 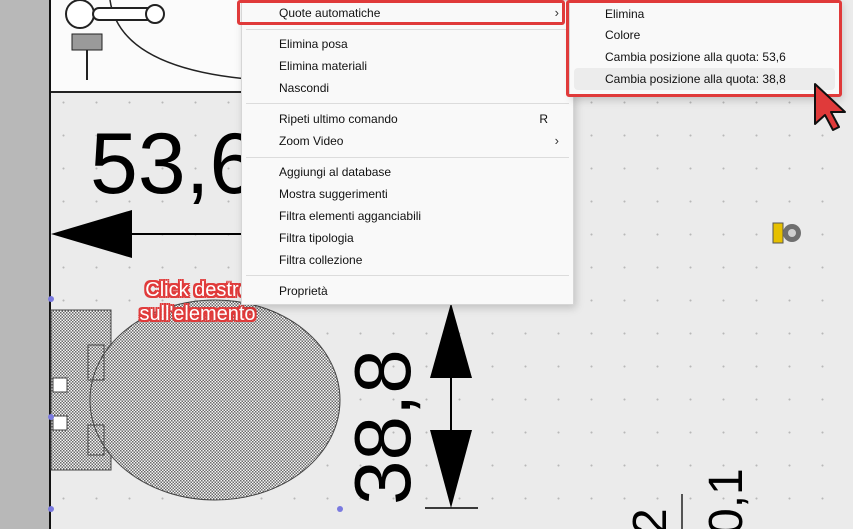 I want to click on menu-item-ripeti-ultimo-comando: Ripeti ultimo comando R, so click(x=407, y=119).